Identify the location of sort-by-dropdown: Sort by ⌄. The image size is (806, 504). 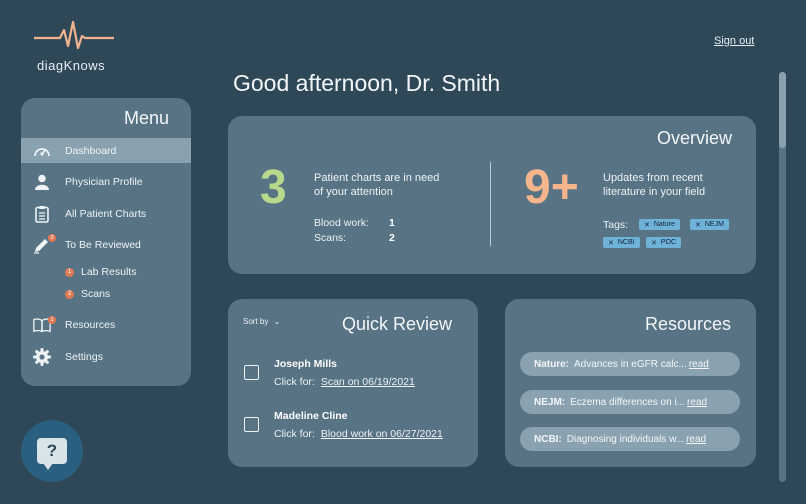
(261, 321).